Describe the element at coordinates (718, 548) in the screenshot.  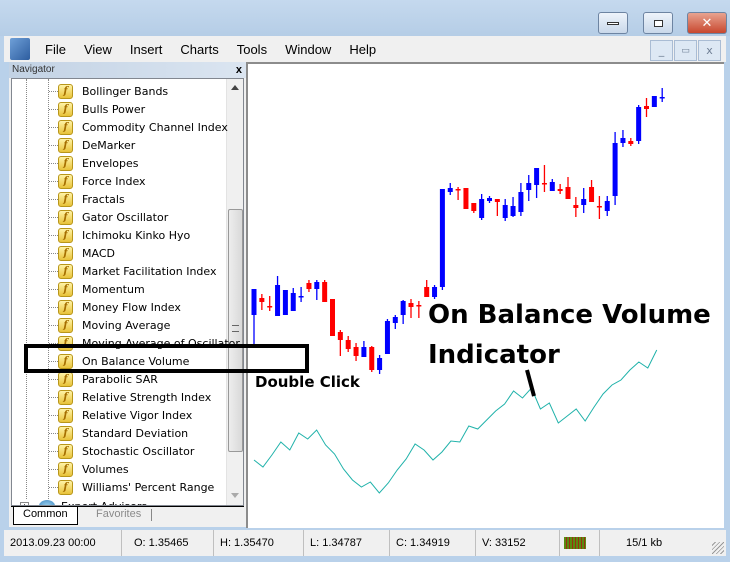
I see `resize-grip-icon` at that location.